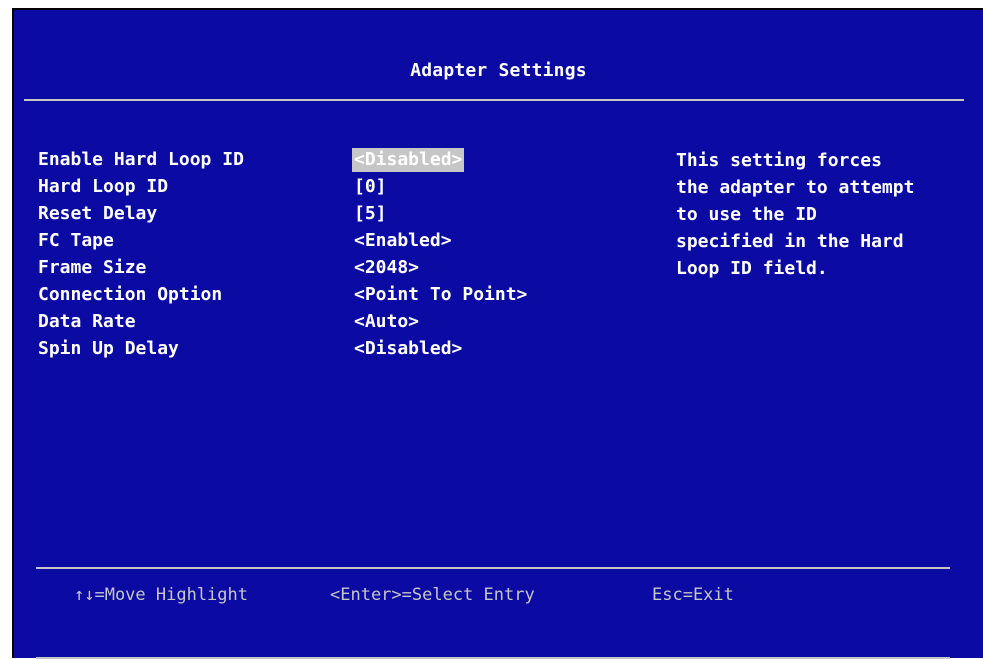 This screenshot has width=983, height=659. What do you see at coordinates (92, 267) in the screenshot?
I see `setting-label: Frame Size` at bounding box center [92, 267].